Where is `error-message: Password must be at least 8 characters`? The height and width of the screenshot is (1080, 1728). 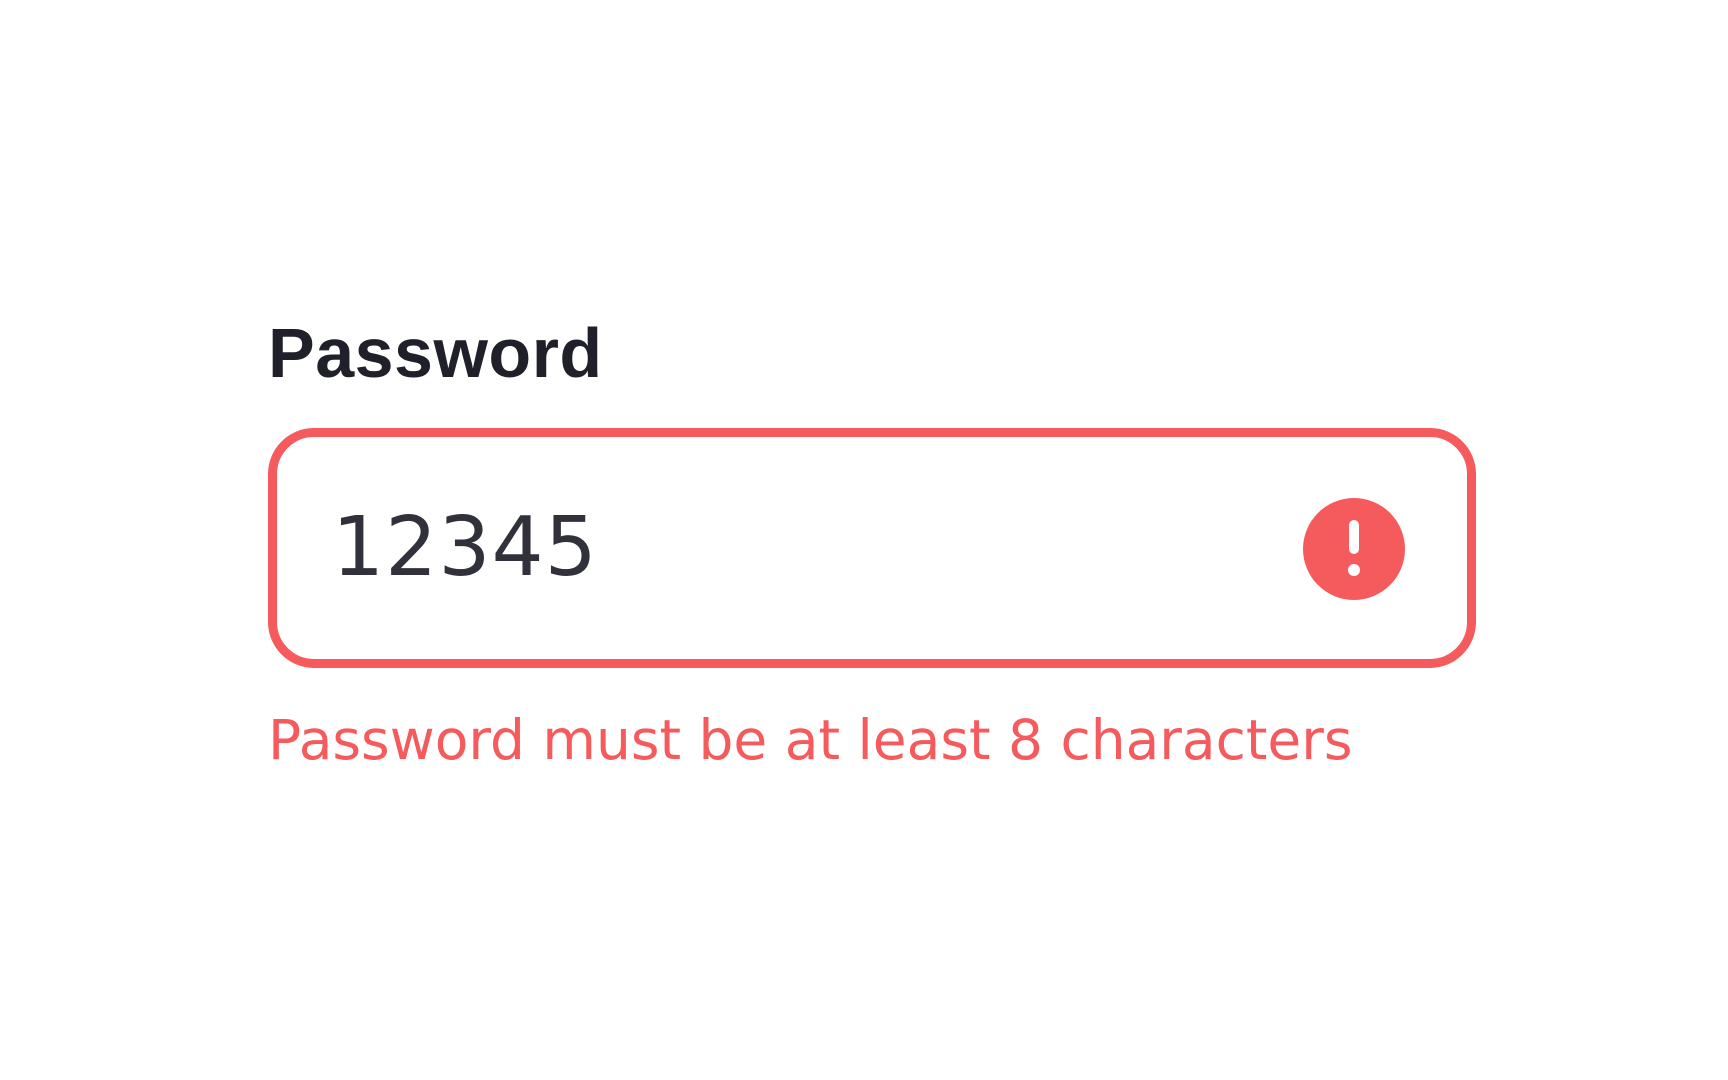
error-message: Password must be at least 8 characters is located at coordinates (810, 740).